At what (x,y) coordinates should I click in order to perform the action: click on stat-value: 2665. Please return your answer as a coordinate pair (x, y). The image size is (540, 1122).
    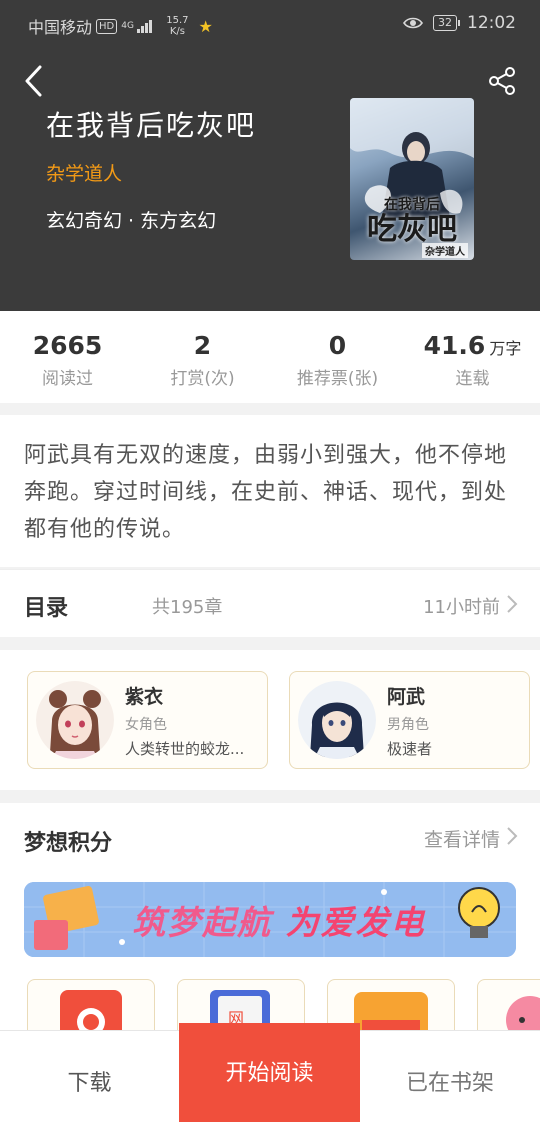
    Looking at the image, I should click on (68, 345).